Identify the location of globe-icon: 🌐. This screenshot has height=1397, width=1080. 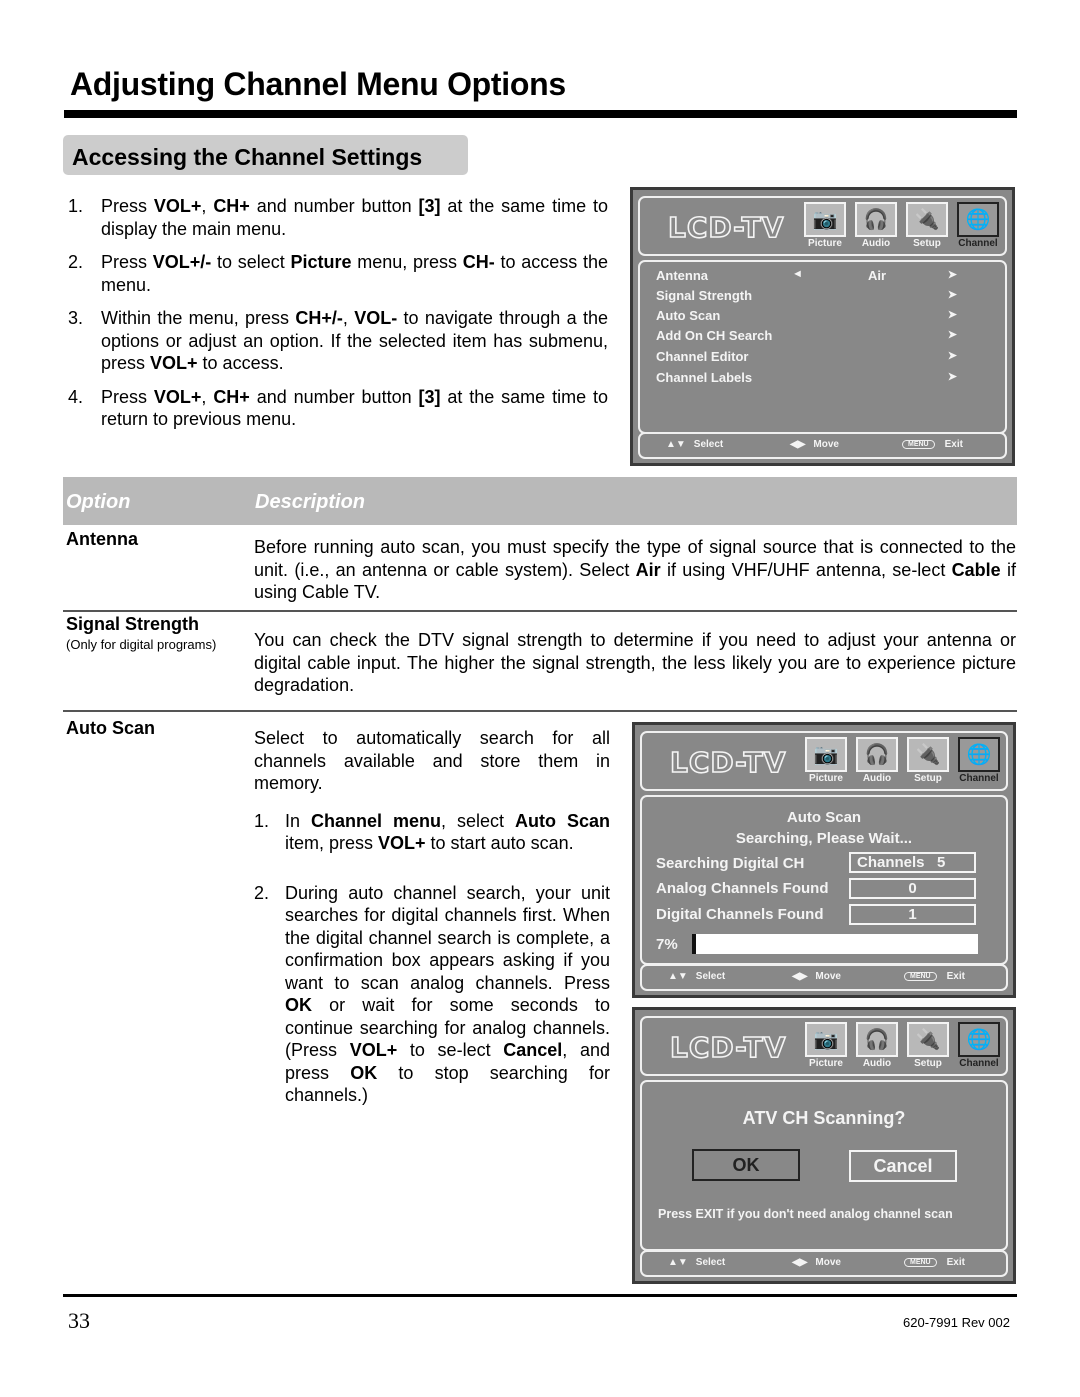
(978, 219).